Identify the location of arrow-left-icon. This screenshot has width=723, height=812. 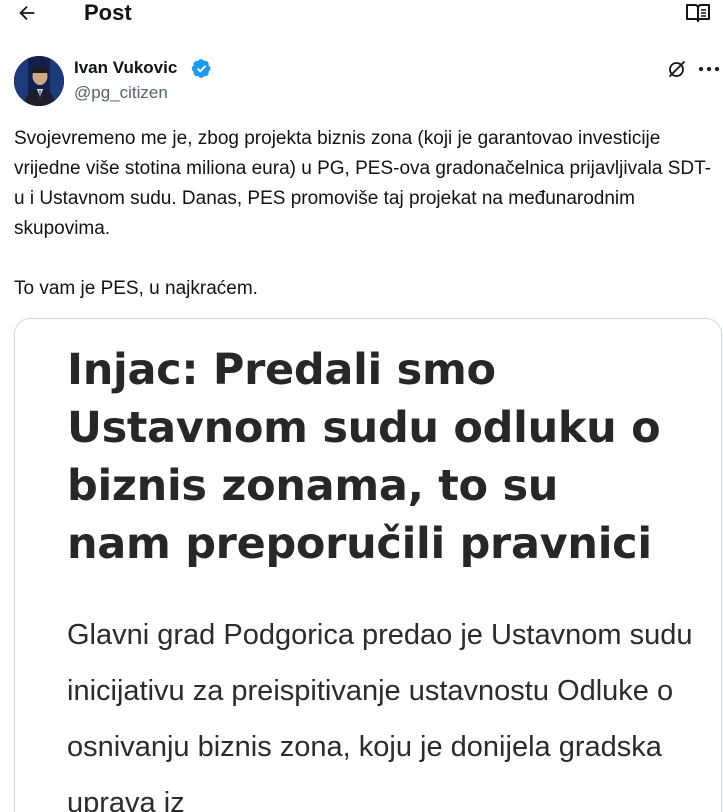
(27, 13).